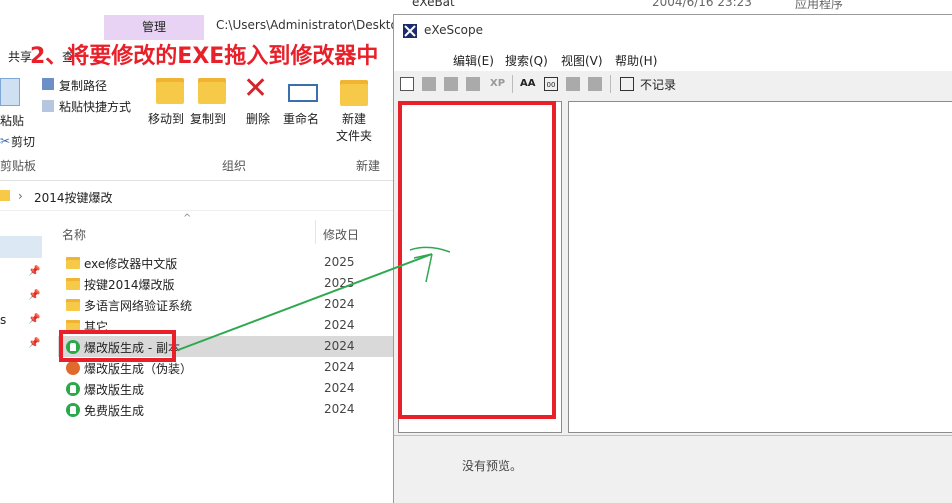  Describe the element at coordinates (305, 302) in the screenshot. I see `drag-arrow-line` at that location.